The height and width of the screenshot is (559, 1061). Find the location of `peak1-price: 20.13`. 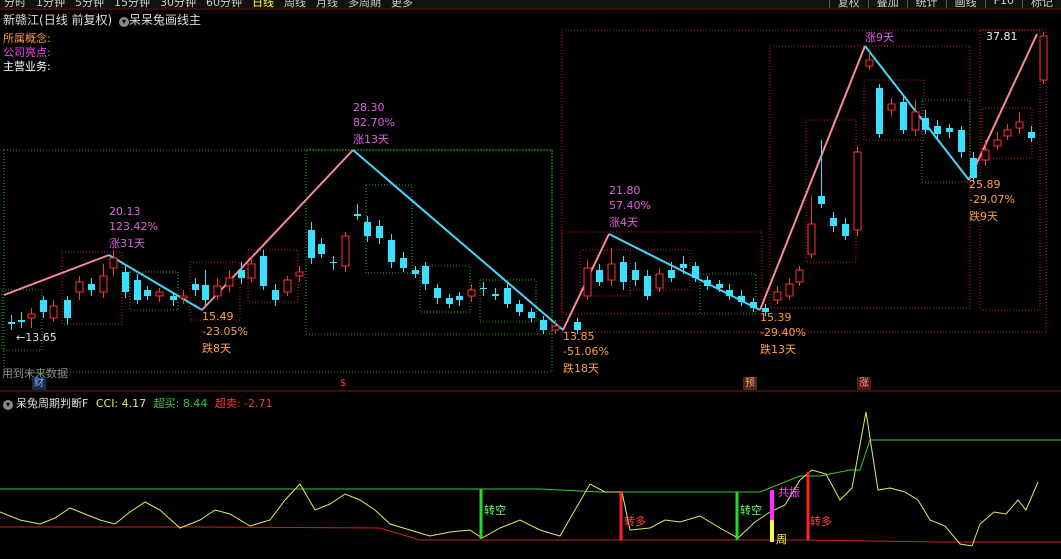

peak1-price: 20.13 is located at coordinates (125, 211).